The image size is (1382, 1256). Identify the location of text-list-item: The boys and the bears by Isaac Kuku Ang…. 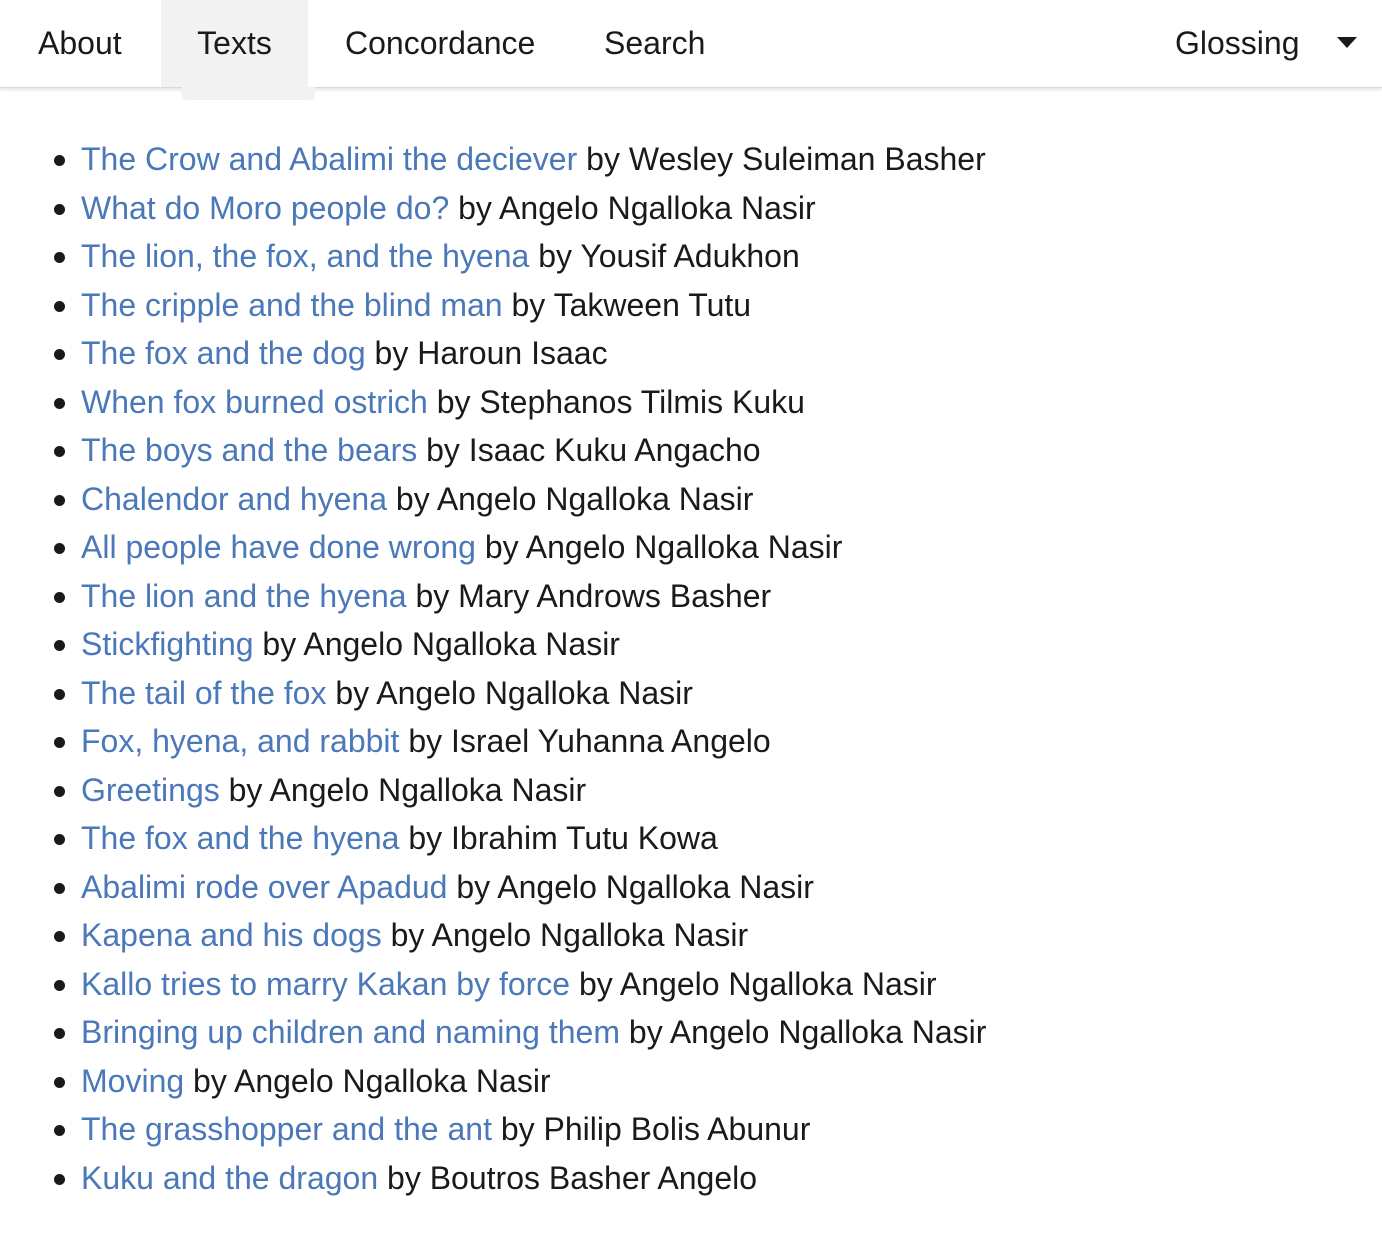
(493, 450).